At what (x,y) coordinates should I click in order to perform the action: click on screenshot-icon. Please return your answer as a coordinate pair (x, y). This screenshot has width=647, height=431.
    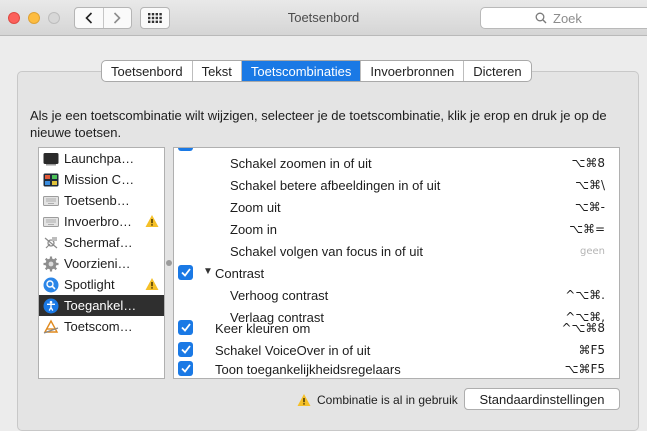
    Looking at the image, I should click on (51, 243).